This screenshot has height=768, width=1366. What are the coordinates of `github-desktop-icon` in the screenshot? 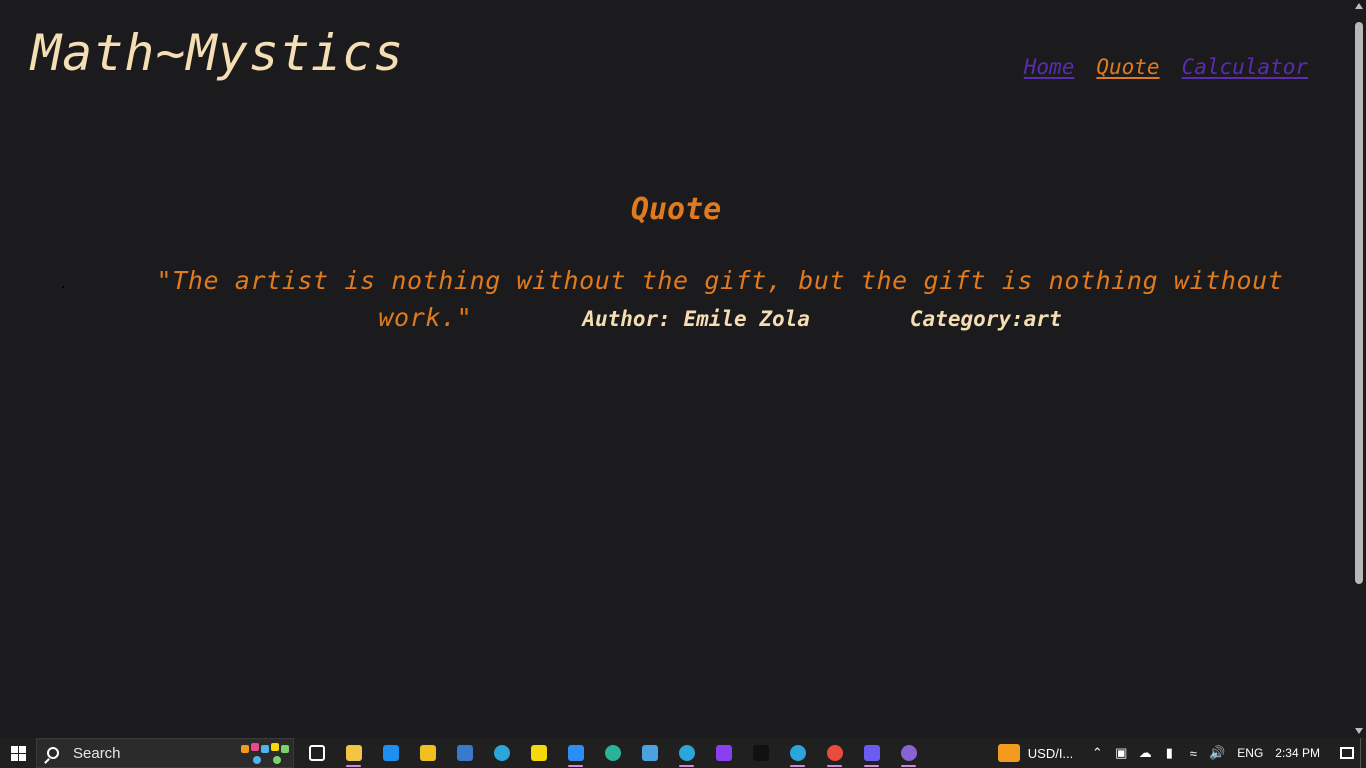 It's located at (908, 753).